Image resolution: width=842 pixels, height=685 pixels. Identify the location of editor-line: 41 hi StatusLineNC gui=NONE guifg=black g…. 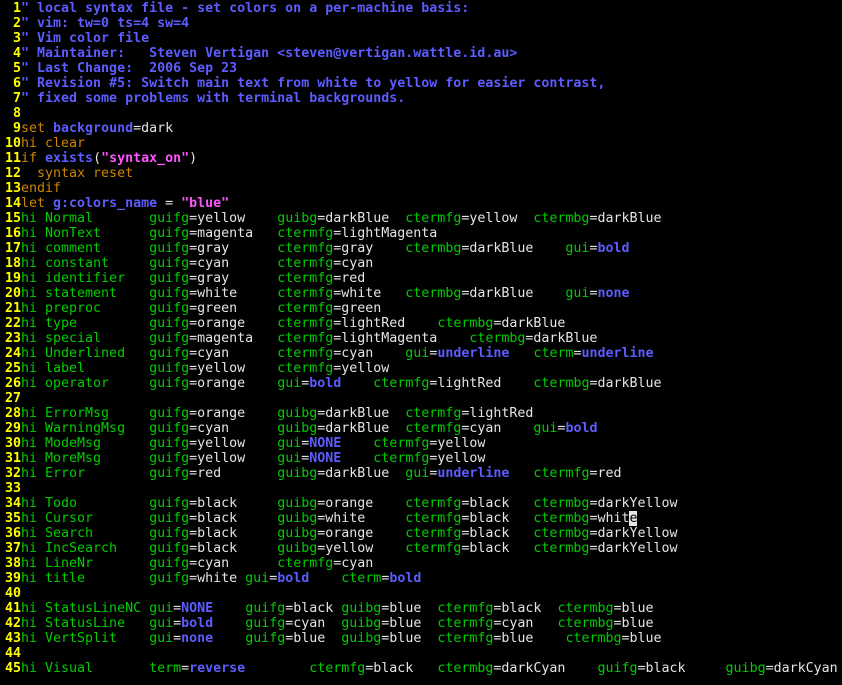
(421, 608).